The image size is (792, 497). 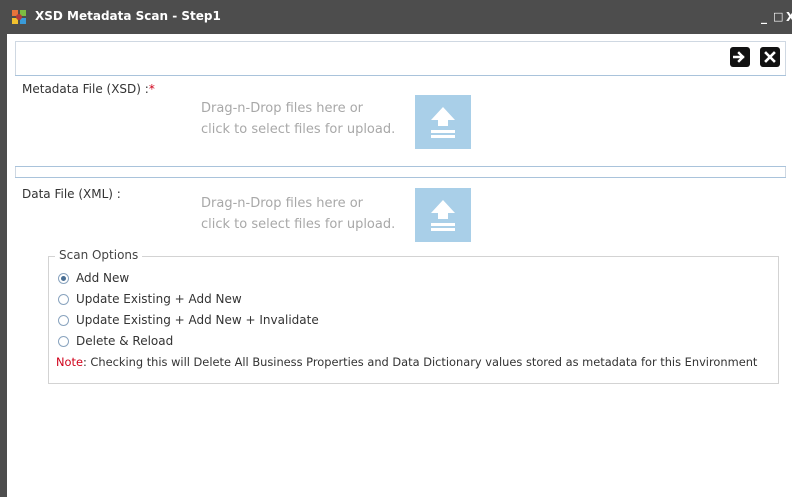 I want to click on option-update-existing-add-new-invalidate: Update Existing + Add New + Invalidate, so click(x=188, y=320).